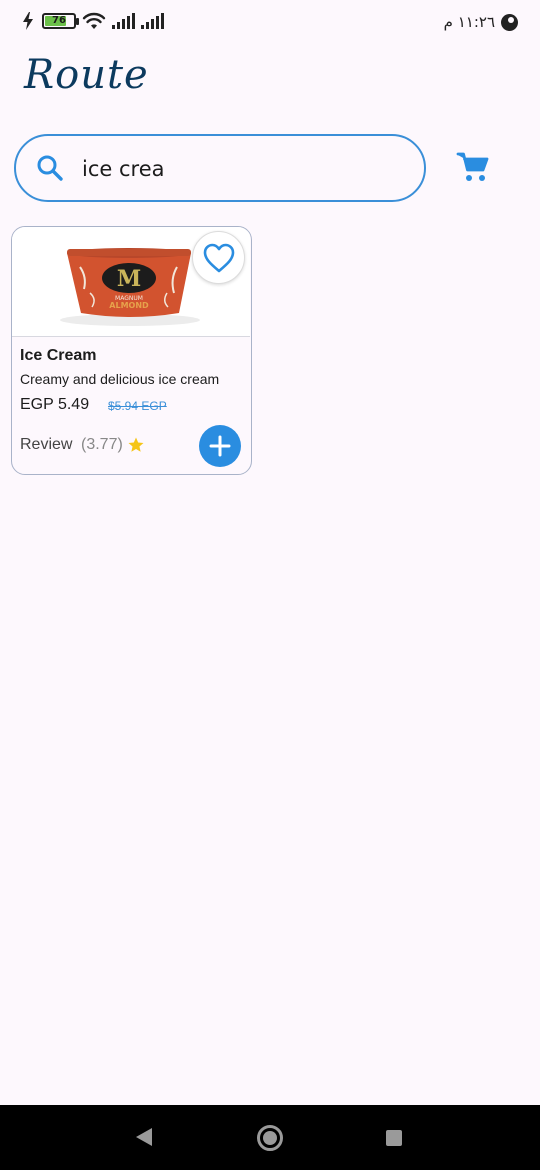  I want to click on heart-icon, so click(218, 257).